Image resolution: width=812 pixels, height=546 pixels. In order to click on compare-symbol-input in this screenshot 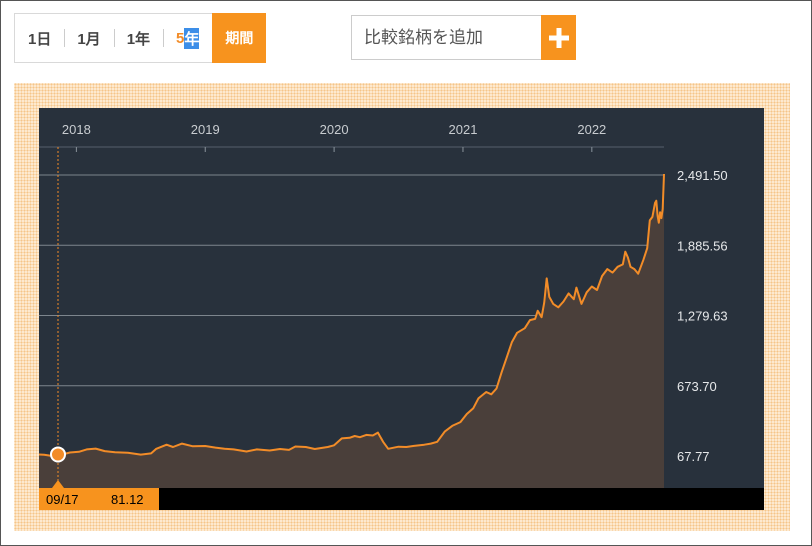, I will do `click(446, 37)`.